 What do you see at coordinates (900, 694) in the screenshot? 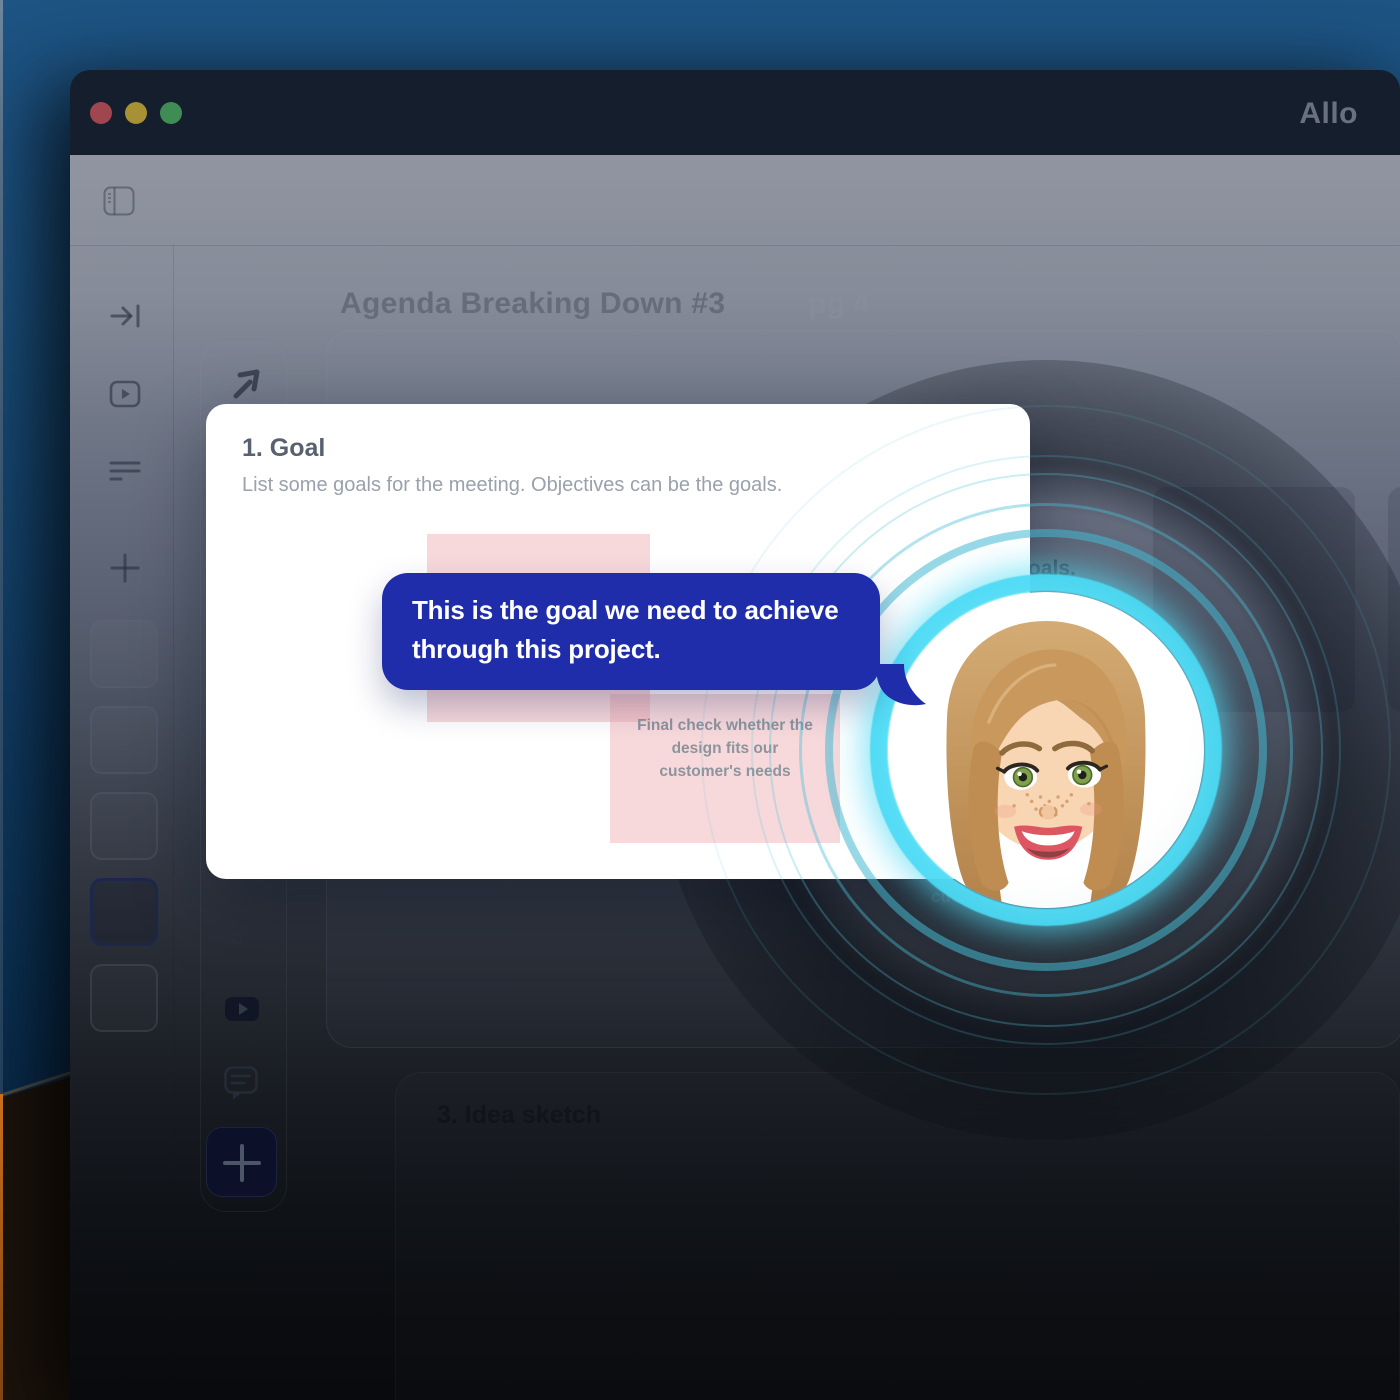
I see `chat-bubble-tail` at bounding box center [900, 694].